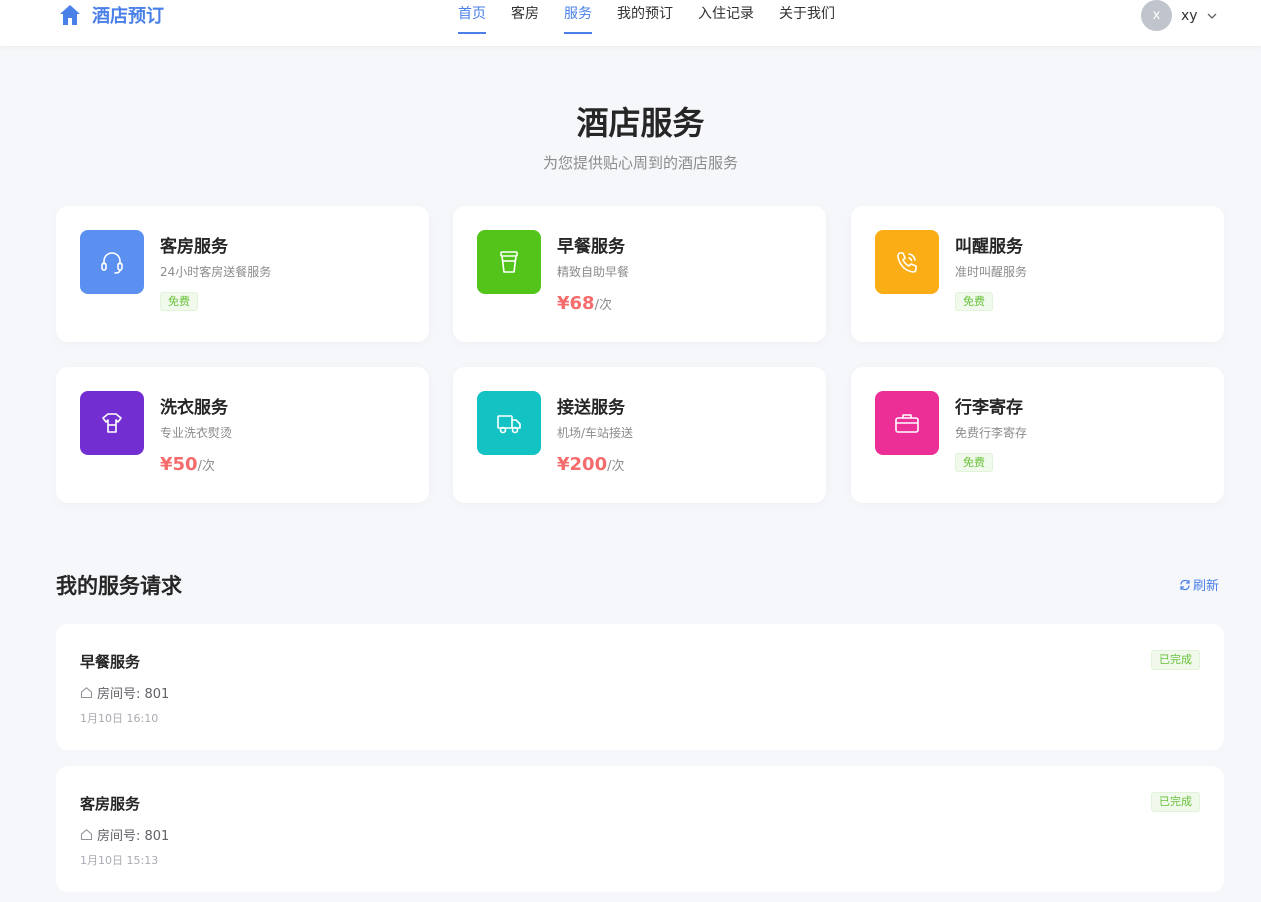 This screenshot has width=1261, height=902. What do you see at coordinates (110, 804) in the screenshot?
I see `request-service-name: 客房服务` at bounding box center [110, 804].